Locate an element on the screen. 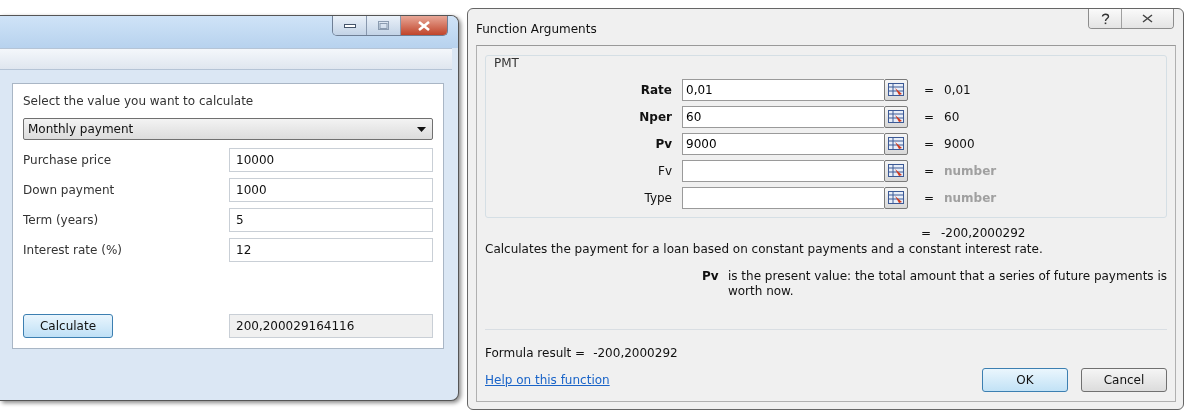  function-name: PMT is located at coordinates (506, 63).